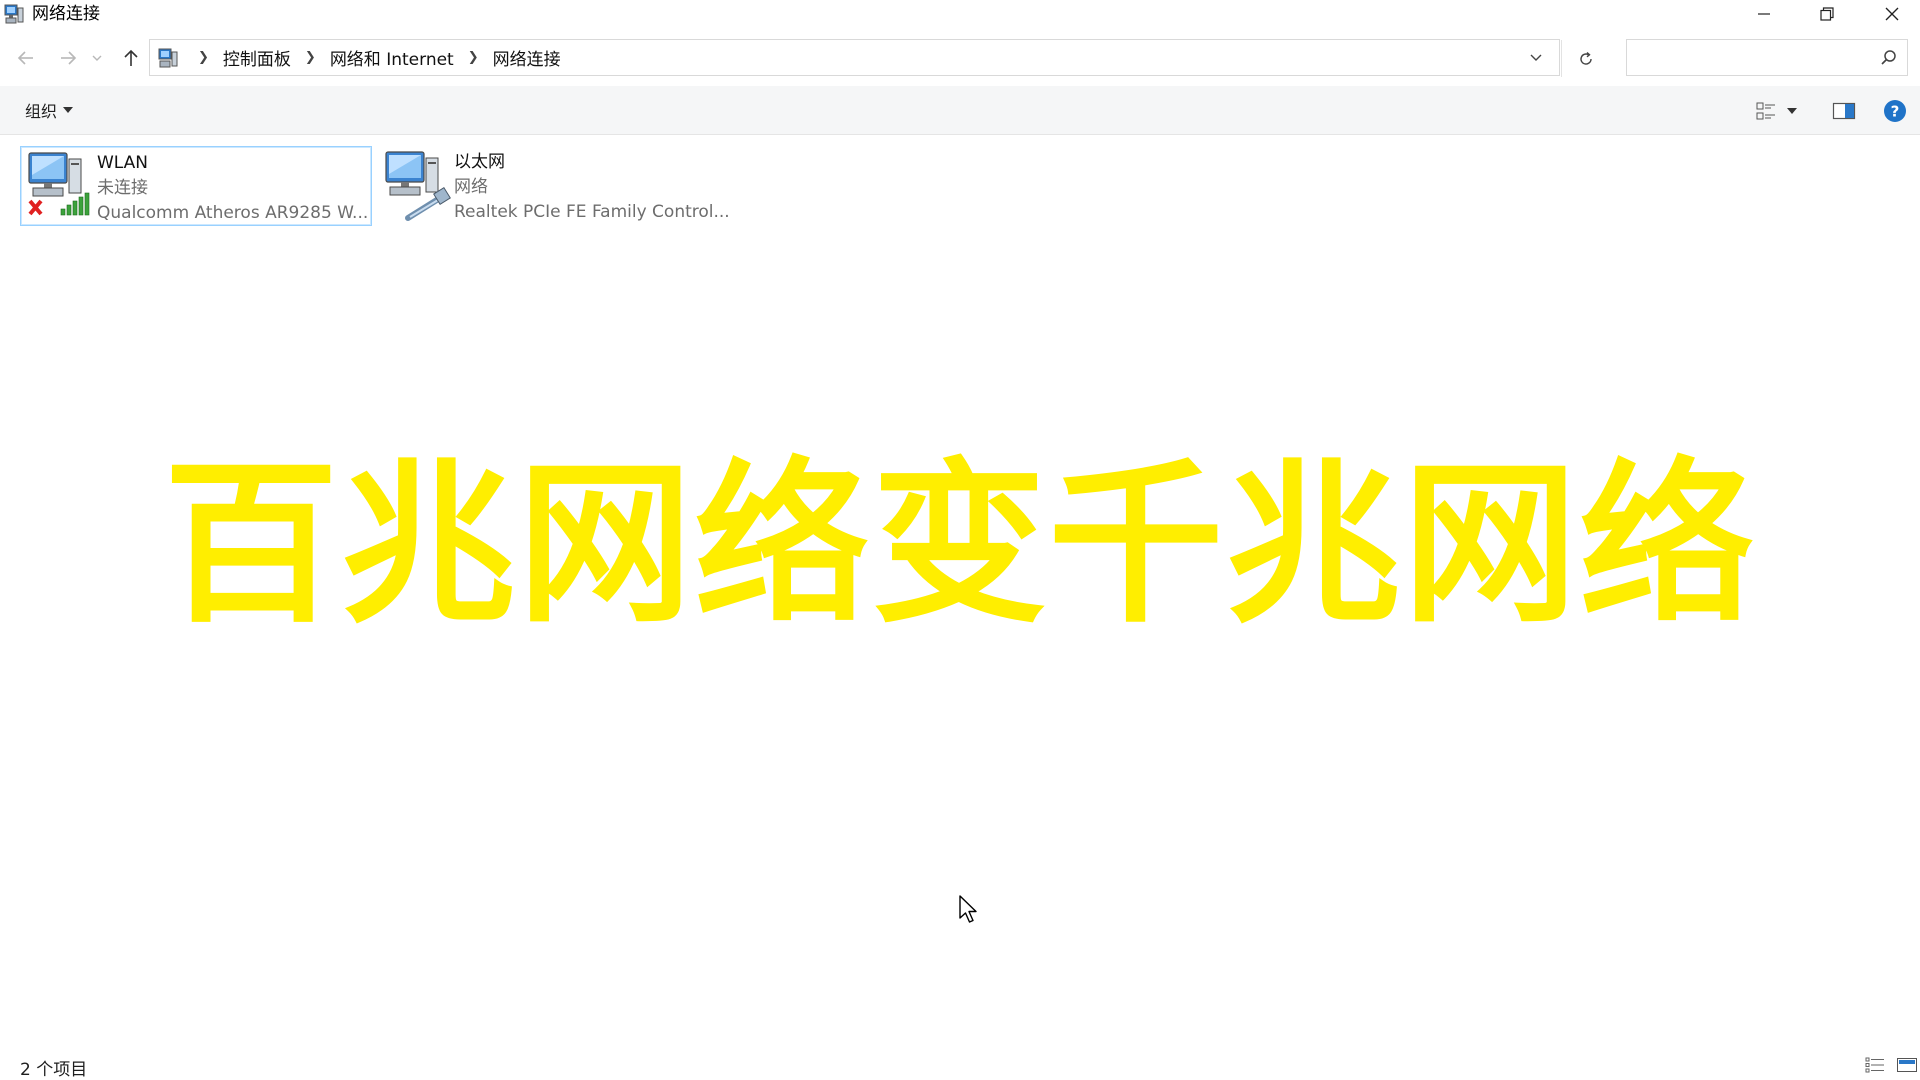 The height and width of the screenshot is (1080, 1920). What do you see at coordinates (75, 204) in the screenshot?
I see `signal-bars-icon` at bounding box center [75, 204].